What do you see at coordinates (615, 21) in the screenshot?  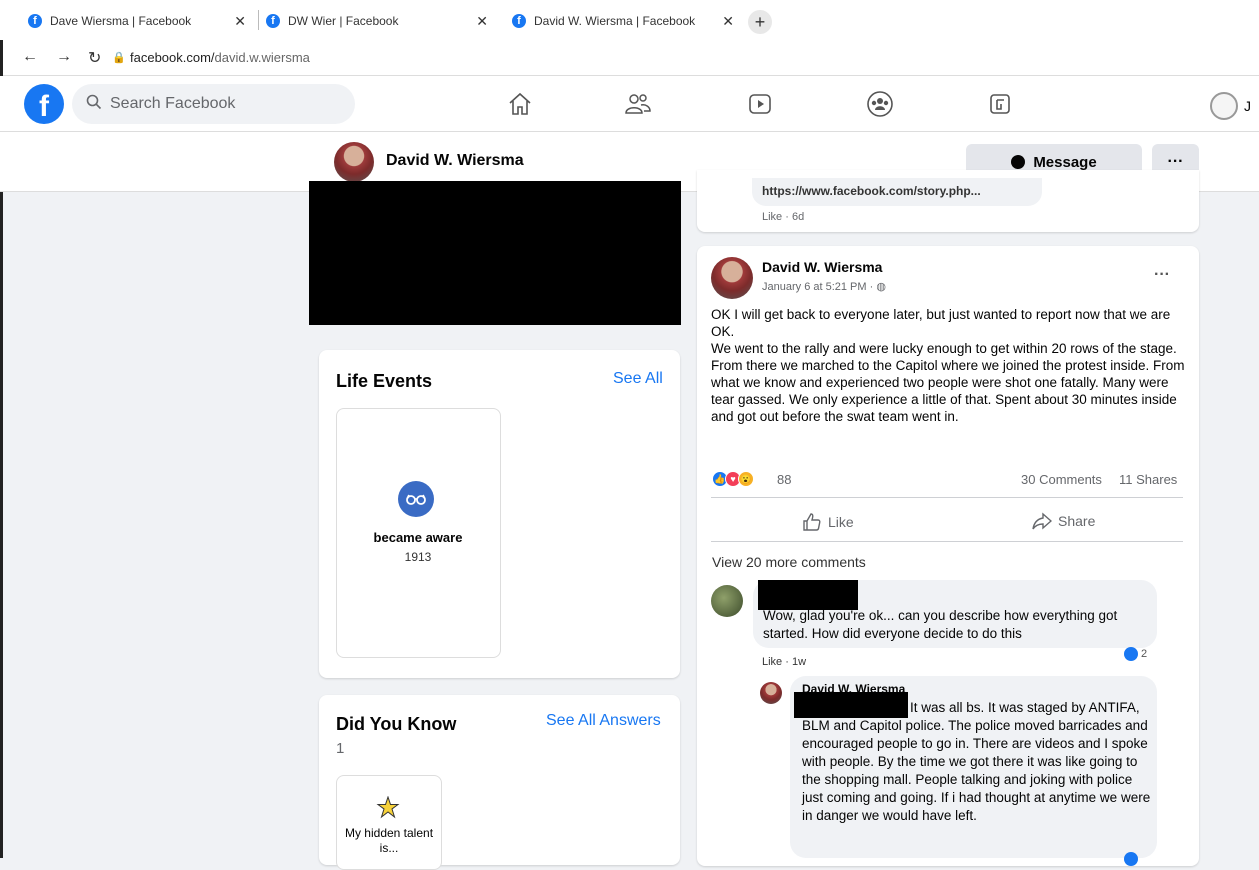 I see `tab-title: David W. Wiersma | Facebook` at bounding box center [615, 21].